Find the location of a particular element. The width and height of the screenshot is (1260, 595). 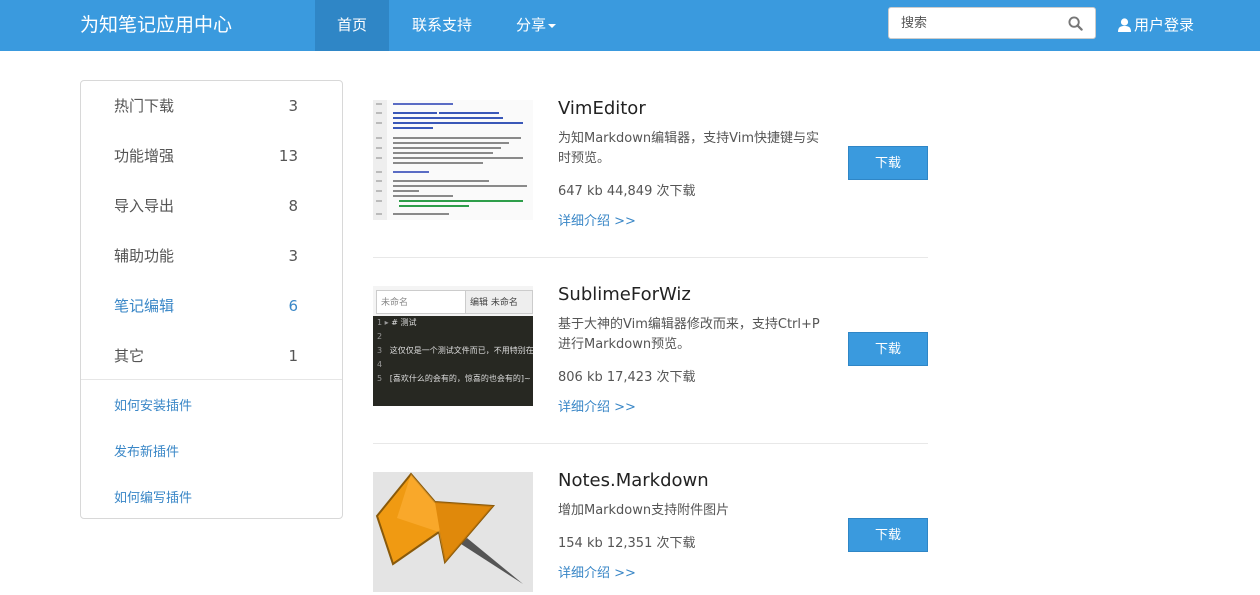

category-label: 笔记编辑 is located at coordinates (144, 306).